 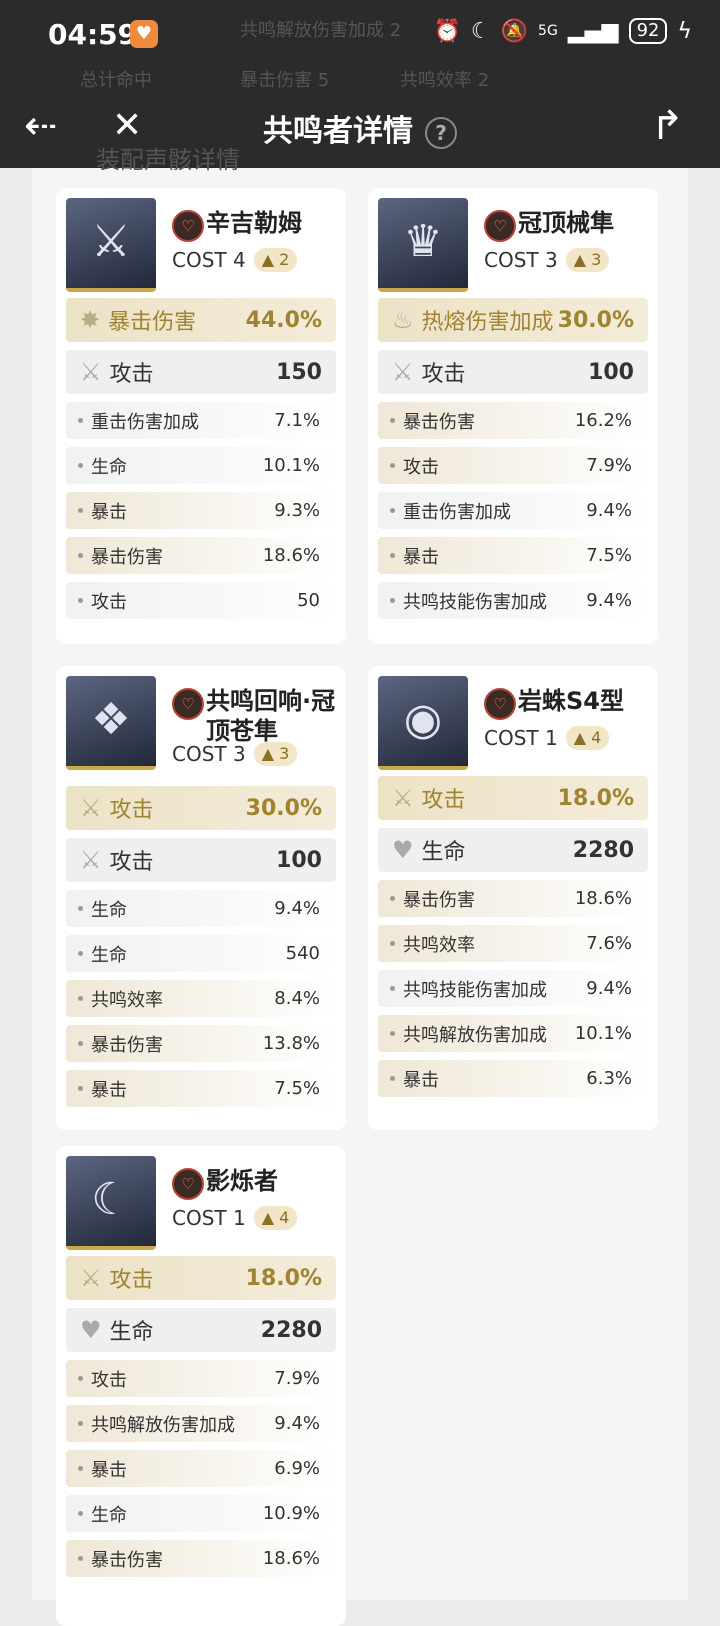 I want to click on tune-count: 4, so click(x=284, y=1217).